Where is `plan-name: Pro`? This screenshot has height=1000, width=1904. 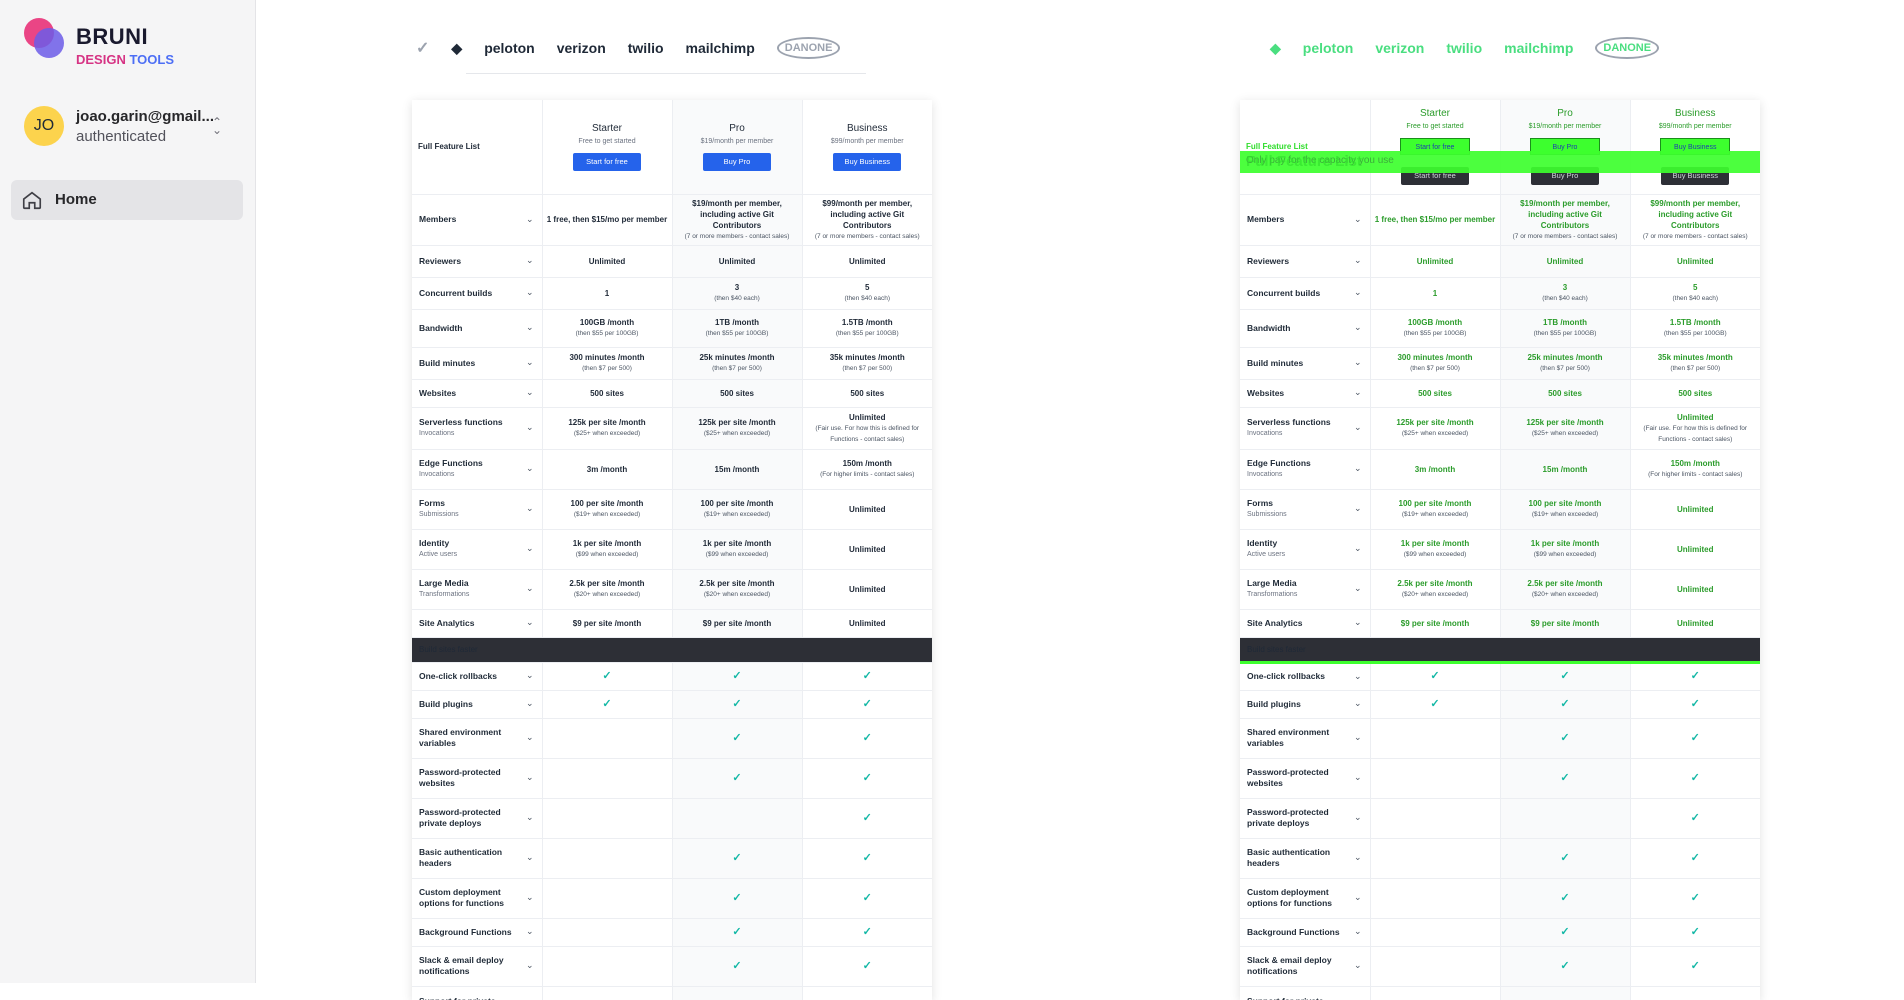 plan-name: Pro is located at coordinates (1565, 113).